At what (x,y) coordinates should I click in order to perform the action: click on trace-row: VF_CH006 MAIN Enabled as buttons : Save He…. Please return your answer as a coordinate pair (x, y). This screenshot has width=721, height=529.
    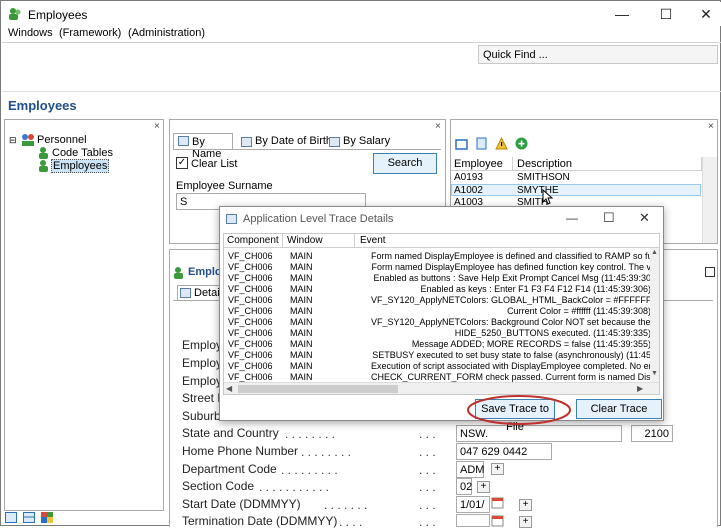
    Looking at the image, I should click on (441, 278).